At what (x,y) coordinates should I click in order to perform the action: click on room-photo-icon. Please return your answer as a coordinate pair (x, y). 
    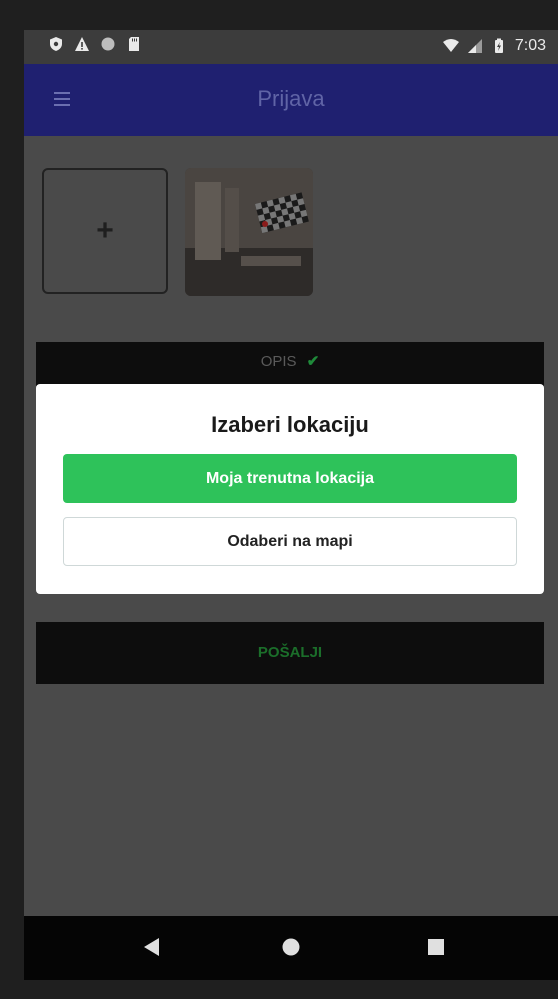
    Looking at the image, I should click on (249, 232).